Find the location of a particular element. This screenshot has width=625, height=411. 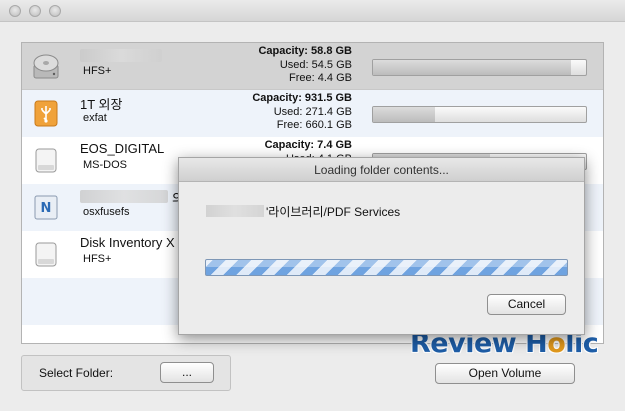

volume-used: Used: 271.4 GB is located at coordinates (312, 111).